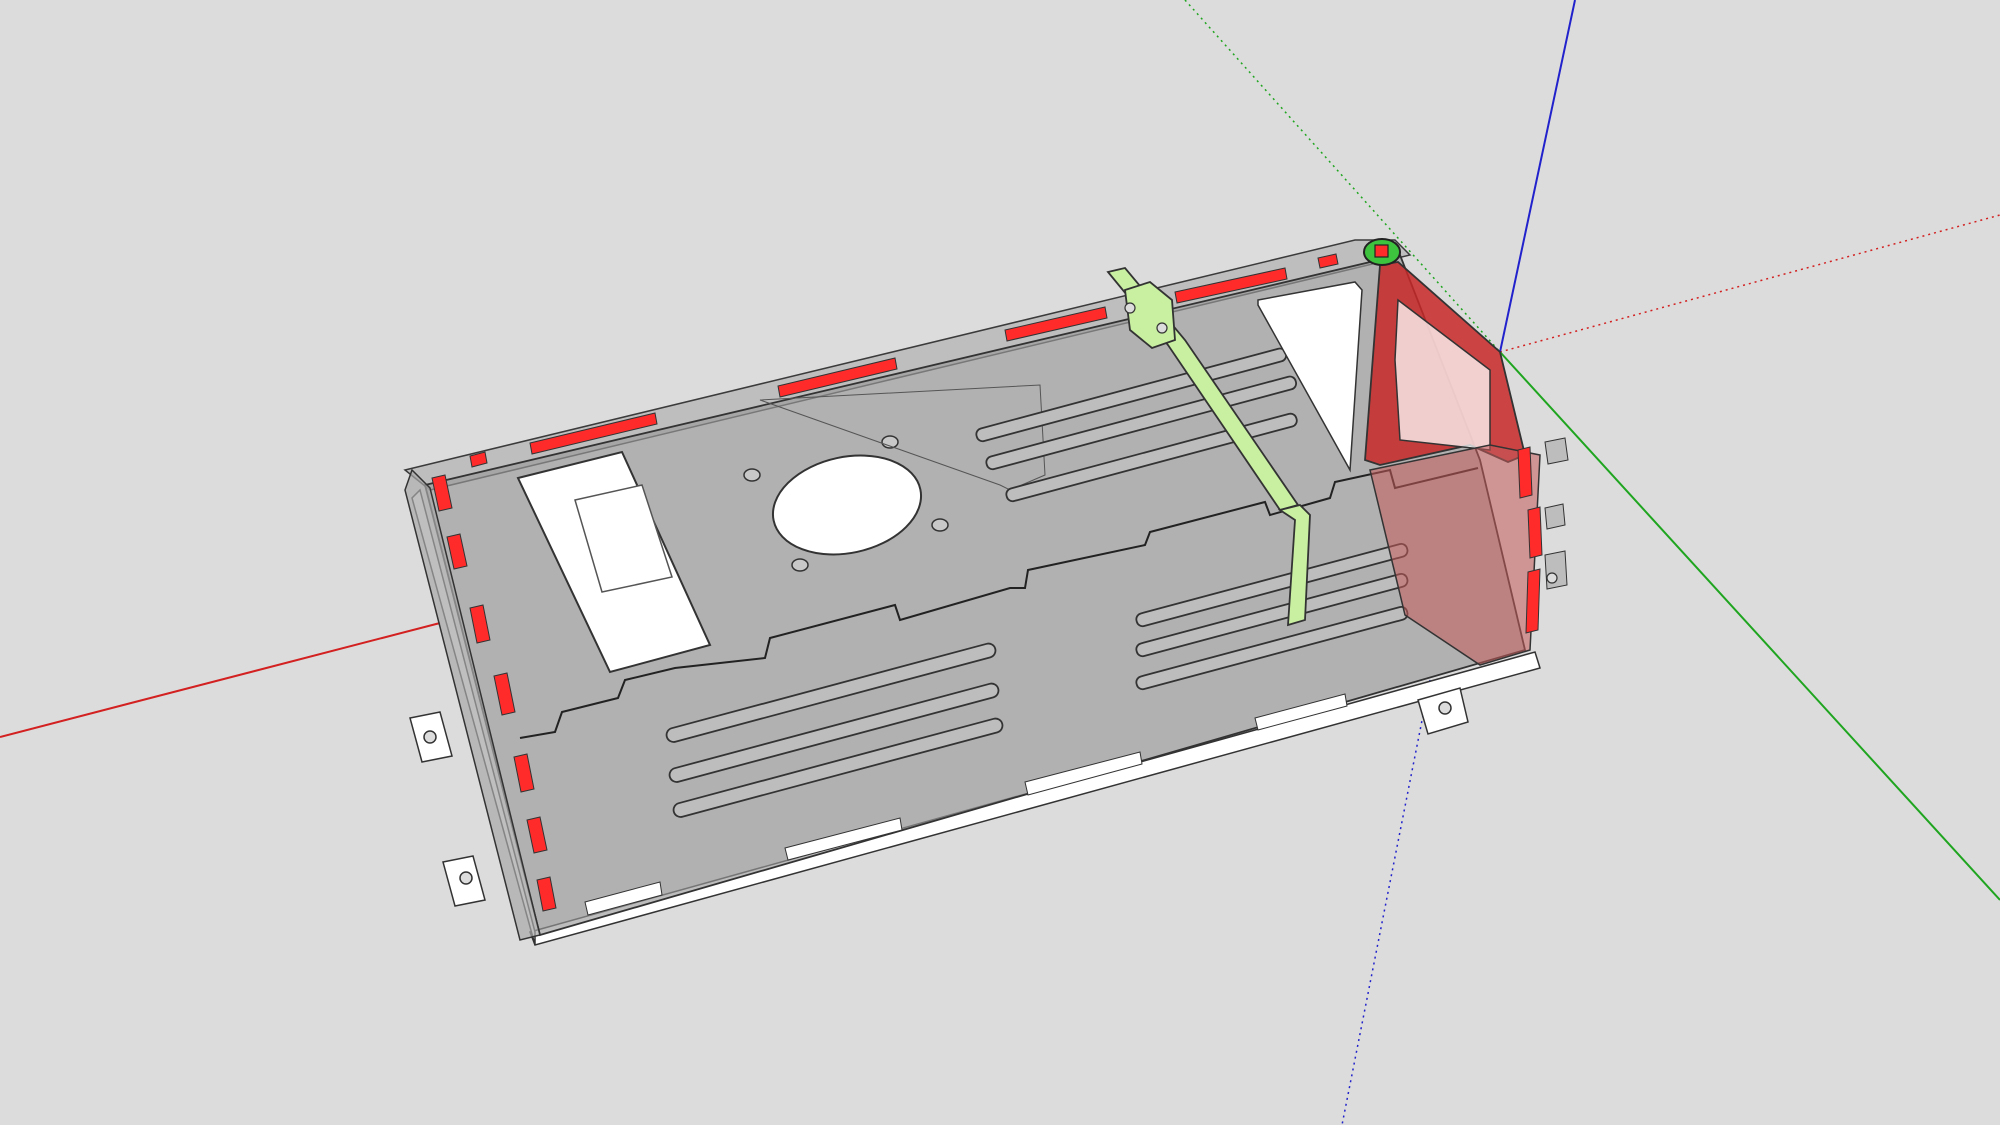 This screenshot has height=1125, width=2000. Describe the element at coordinates (1537, 176) in the screenshot. I see `blue-axis-line` at that location.